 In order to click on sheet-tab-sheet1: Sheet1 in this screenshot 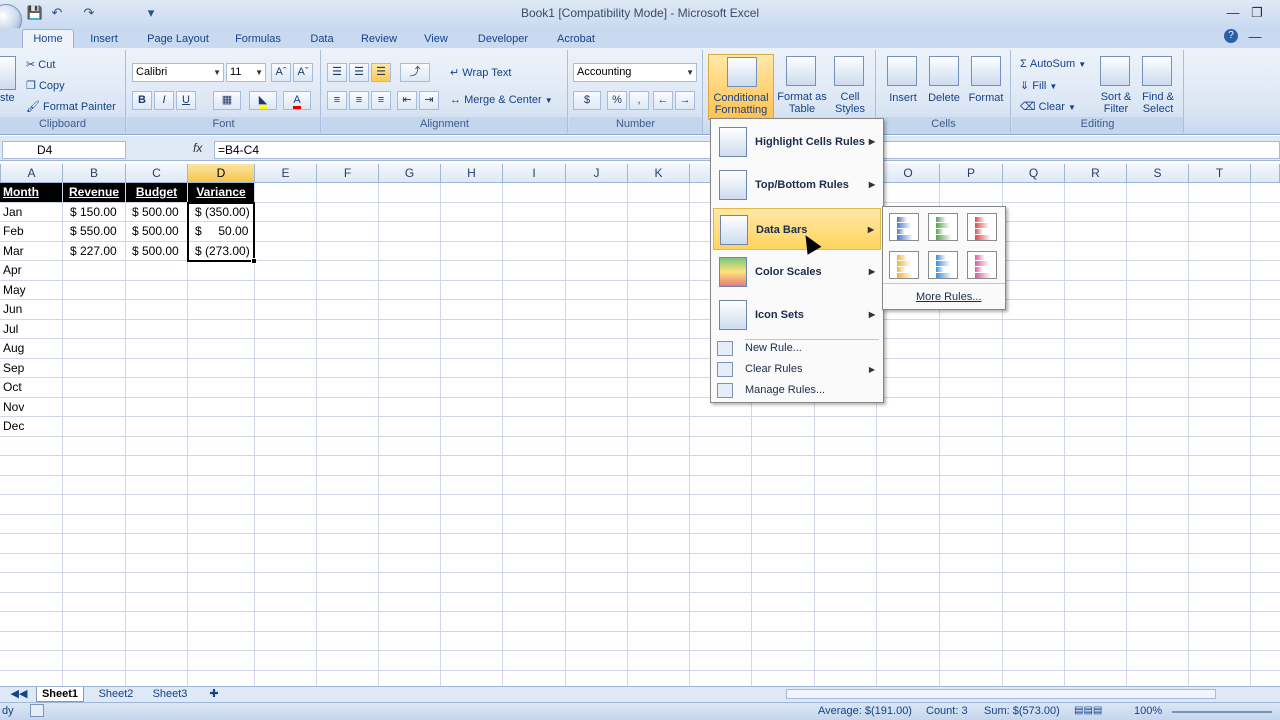, I will do `click(60, 694)`.